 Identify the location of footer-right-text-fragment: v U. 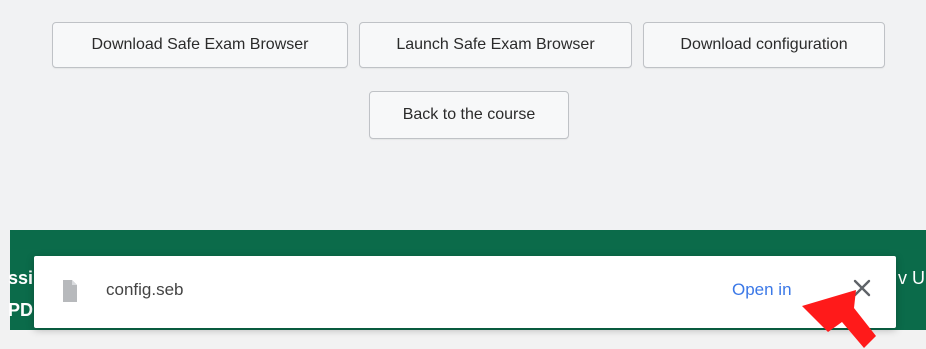
(911, 278).